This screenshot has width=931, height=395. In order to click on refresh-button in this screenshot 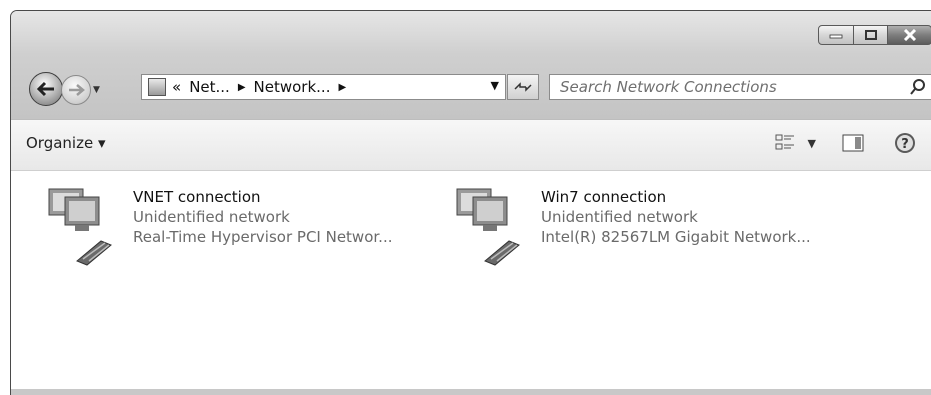, I will do `click(523, 87)`.